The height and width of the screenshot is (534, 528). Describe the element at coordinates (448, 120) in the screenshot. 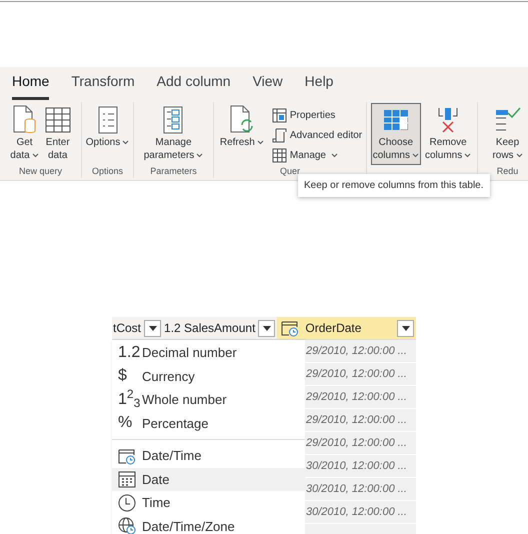

I see `remove-column-icon` at that location.